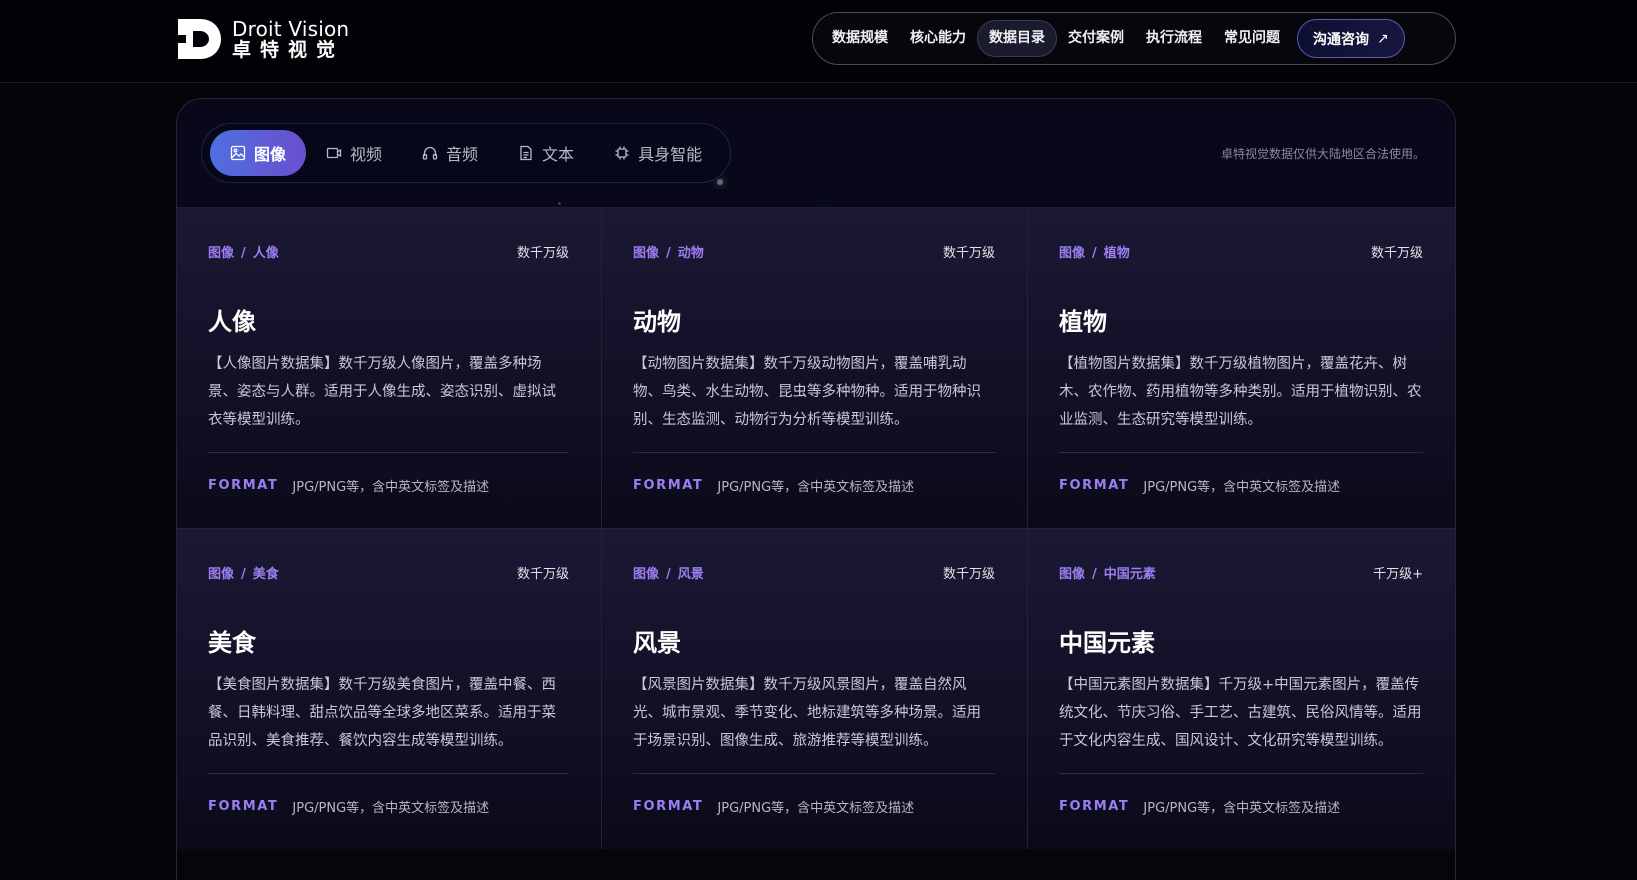 The width and height of the screenshot is (1637, 880). I want to click on tab-text: 文本, so click(546, 153).